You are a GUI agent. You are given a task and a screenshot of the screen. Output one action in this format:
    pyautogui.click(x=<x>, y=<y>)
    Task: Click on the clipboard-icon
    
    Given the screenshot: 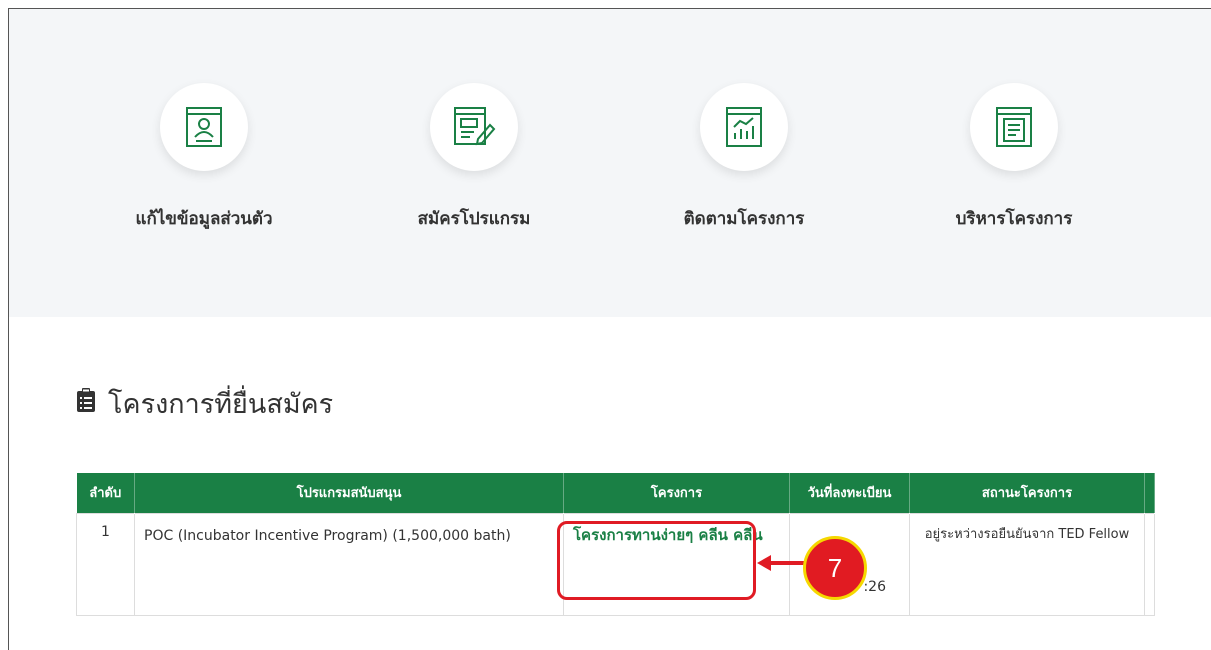 What is the action you would take?
    pyautogui.click(x=86, y=403)
    